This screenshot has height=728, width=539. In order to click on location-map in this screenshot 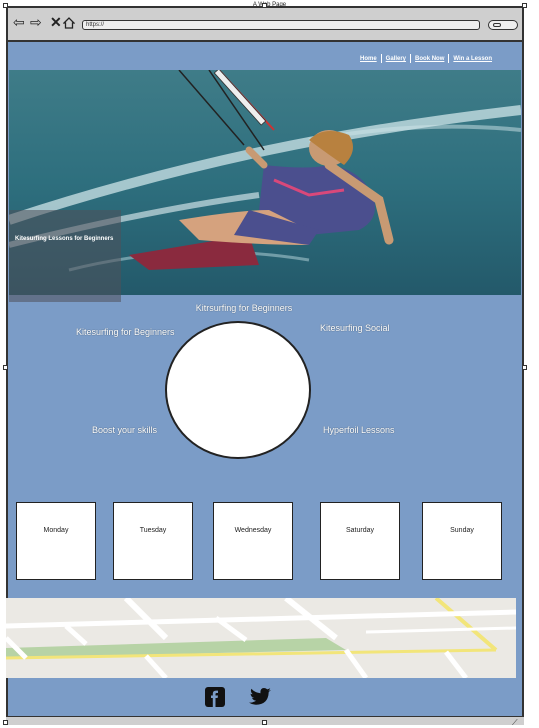, I will do `click(261, 638)`.